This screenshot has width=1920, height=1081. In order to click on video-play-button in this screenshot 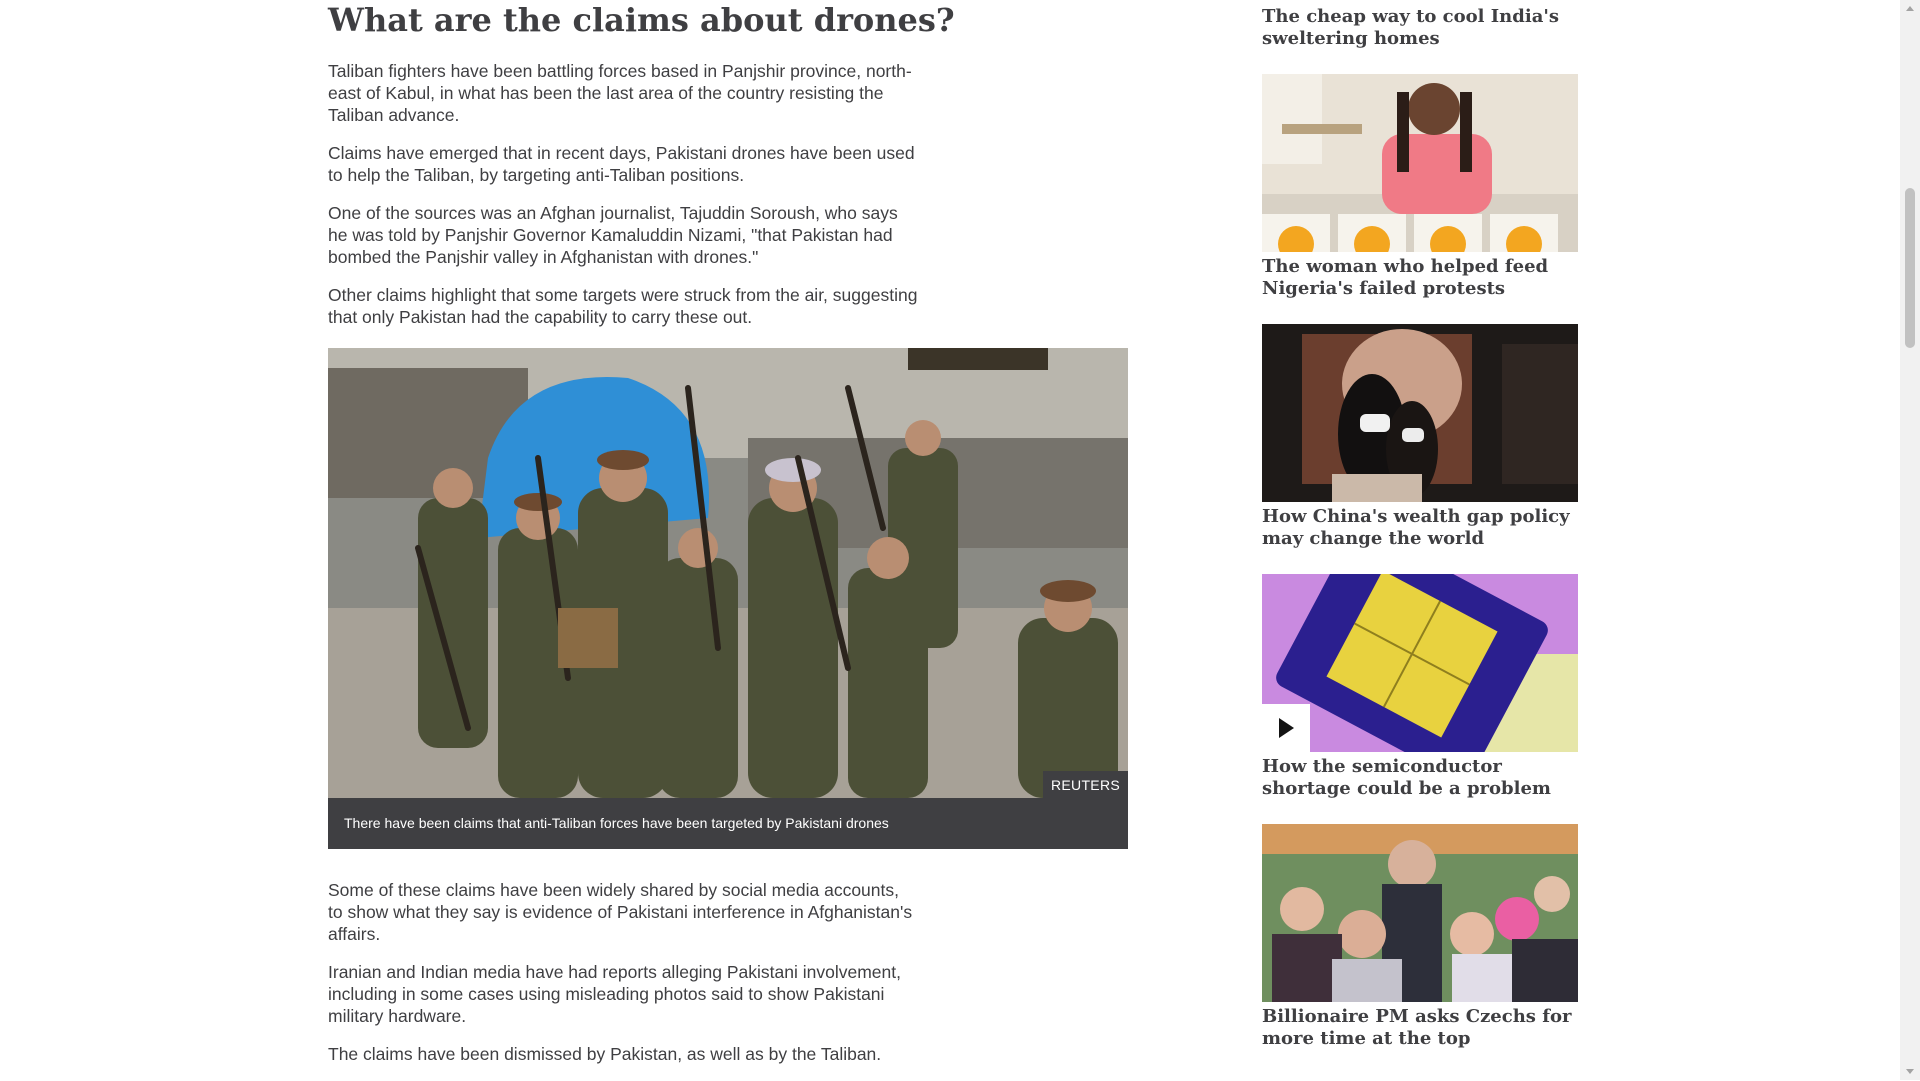, I will do `click(1286, 728)`.